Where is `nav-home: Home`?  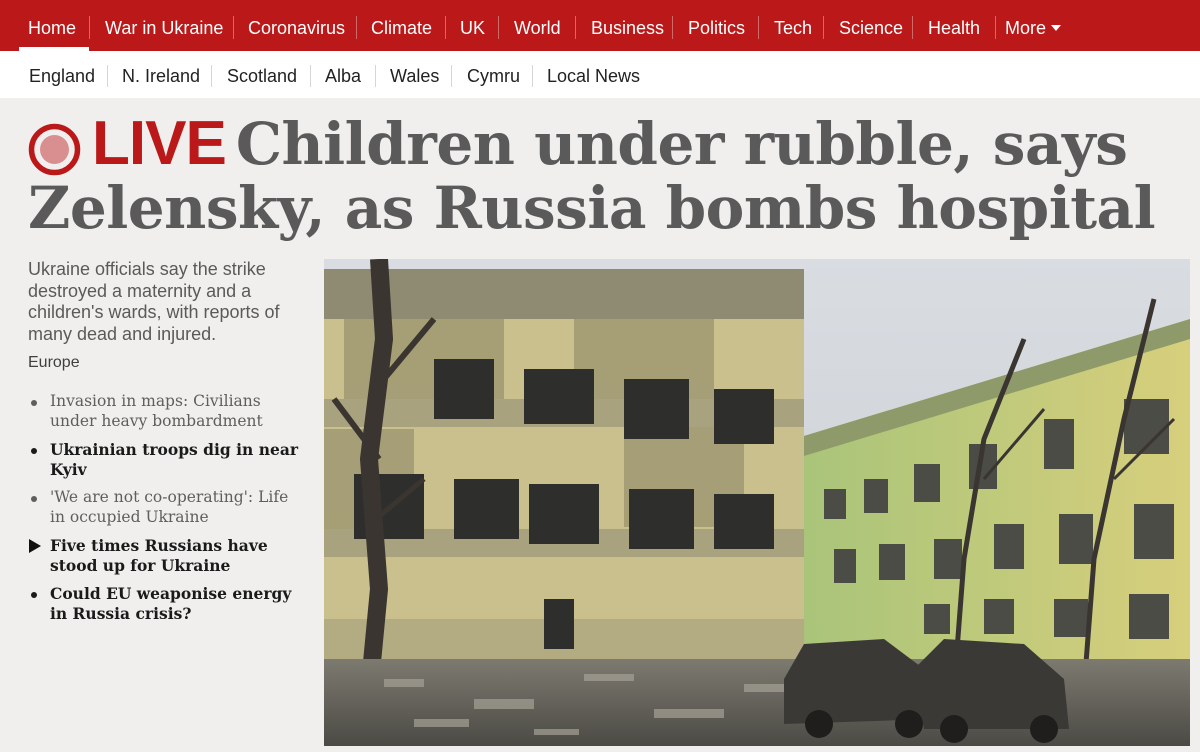
nav-home: Home is located at coordinates (52, 25).